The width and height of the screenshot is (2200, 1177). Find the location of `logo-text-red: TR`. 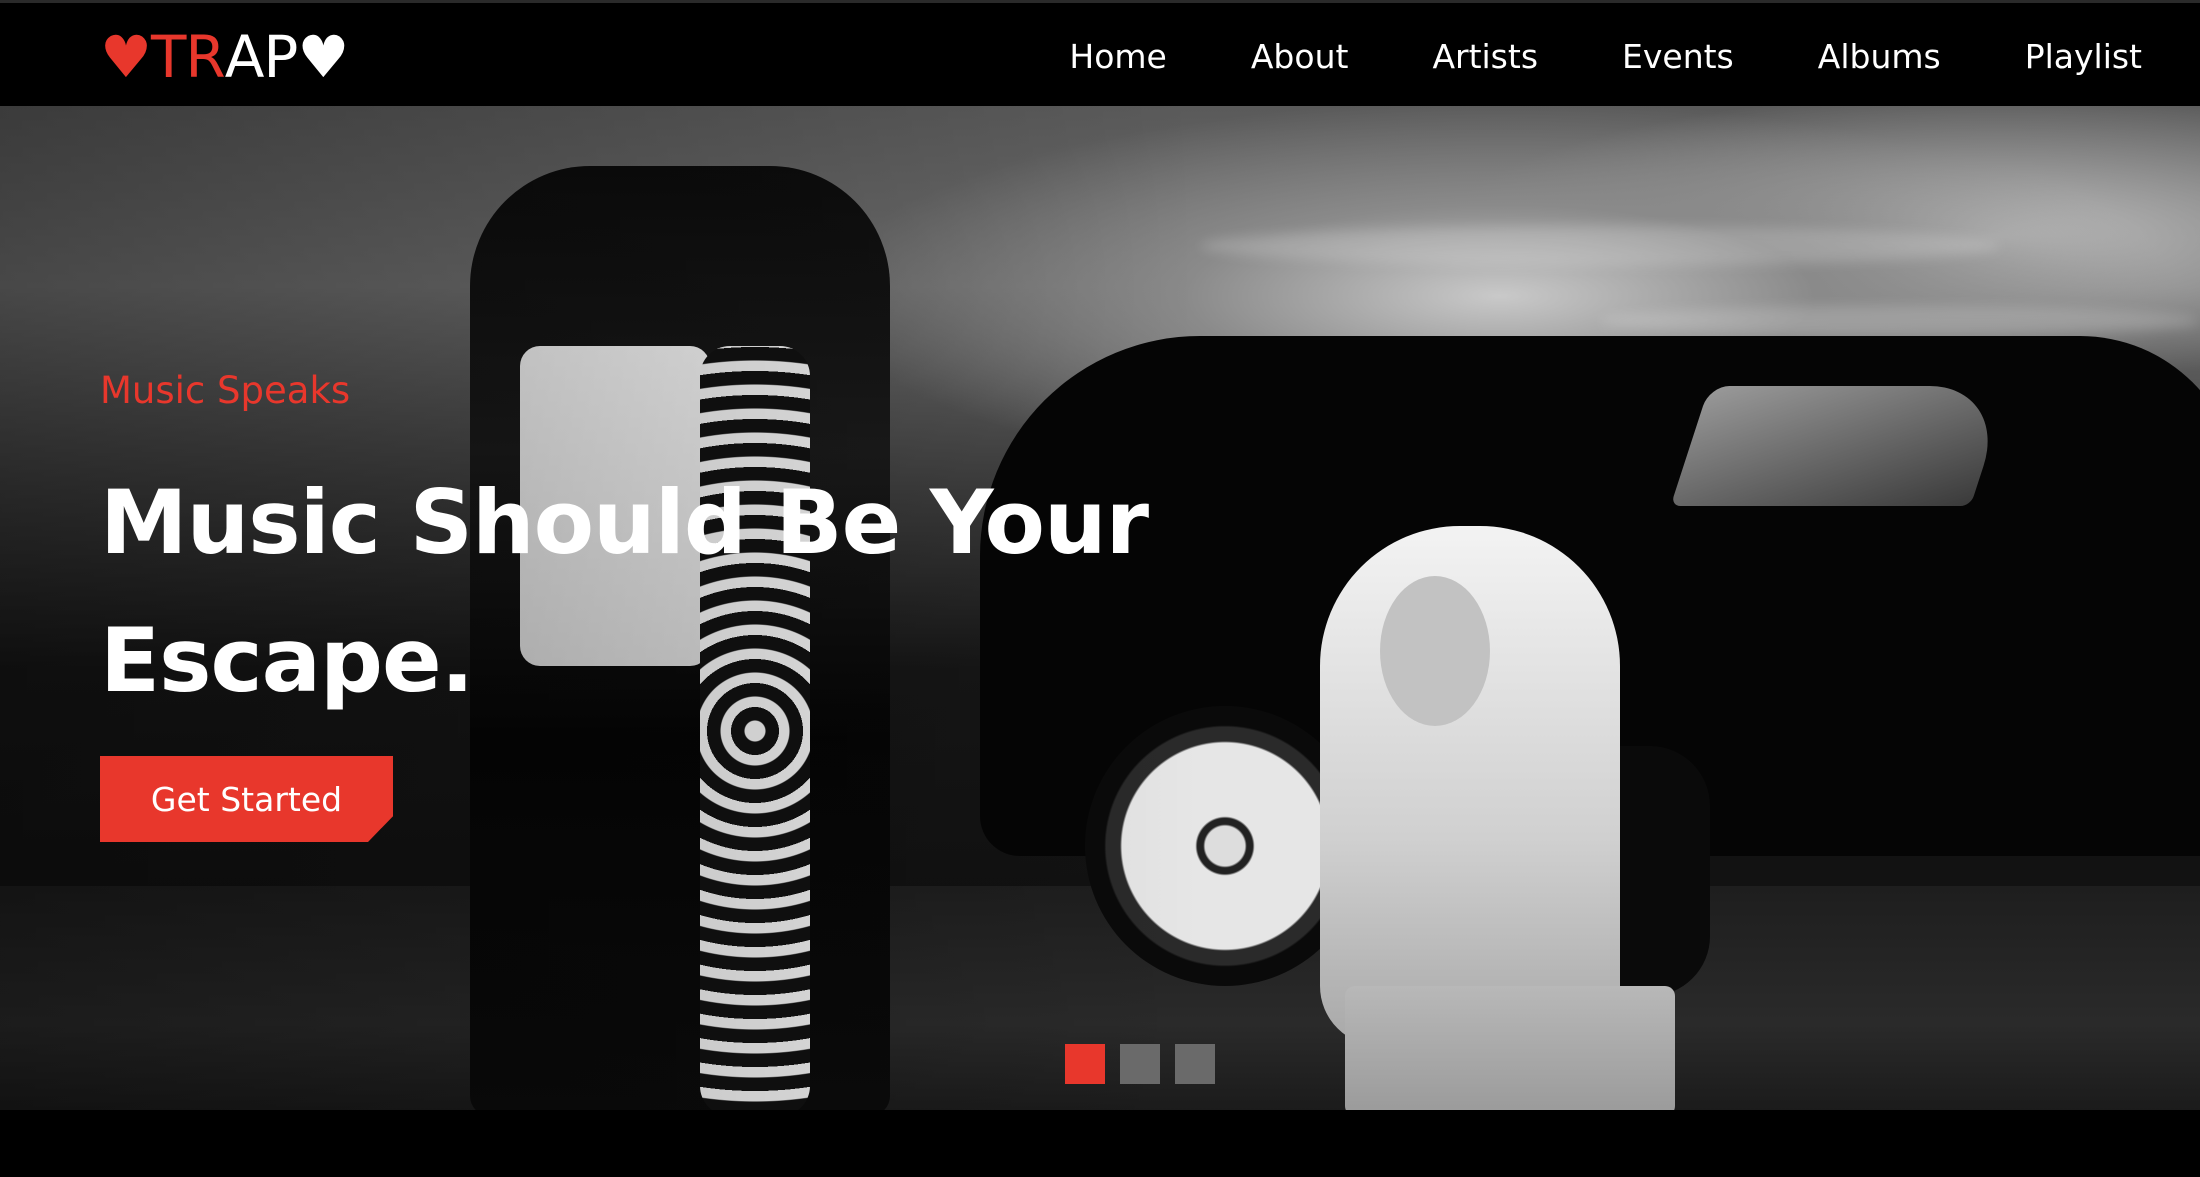

logo-text-red: TR is located at coordinates (188, 57).